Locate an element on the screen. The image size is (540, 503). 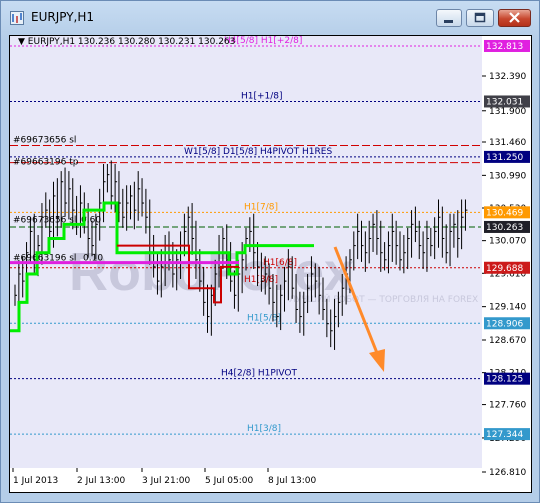
time-tick-label: 5 Jul 05:00 is located at coordinates (229, 481).